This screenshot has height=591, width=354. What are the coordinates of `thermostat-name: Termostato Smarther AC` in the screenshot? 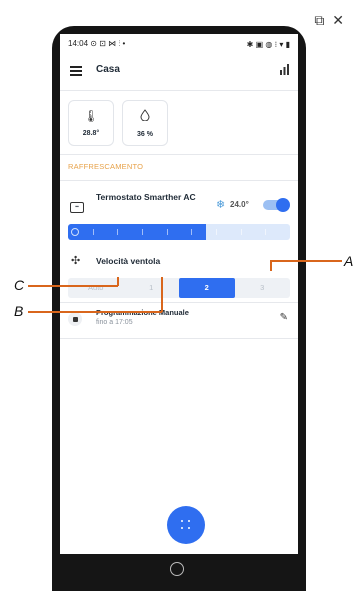 It's located at (147, 197).